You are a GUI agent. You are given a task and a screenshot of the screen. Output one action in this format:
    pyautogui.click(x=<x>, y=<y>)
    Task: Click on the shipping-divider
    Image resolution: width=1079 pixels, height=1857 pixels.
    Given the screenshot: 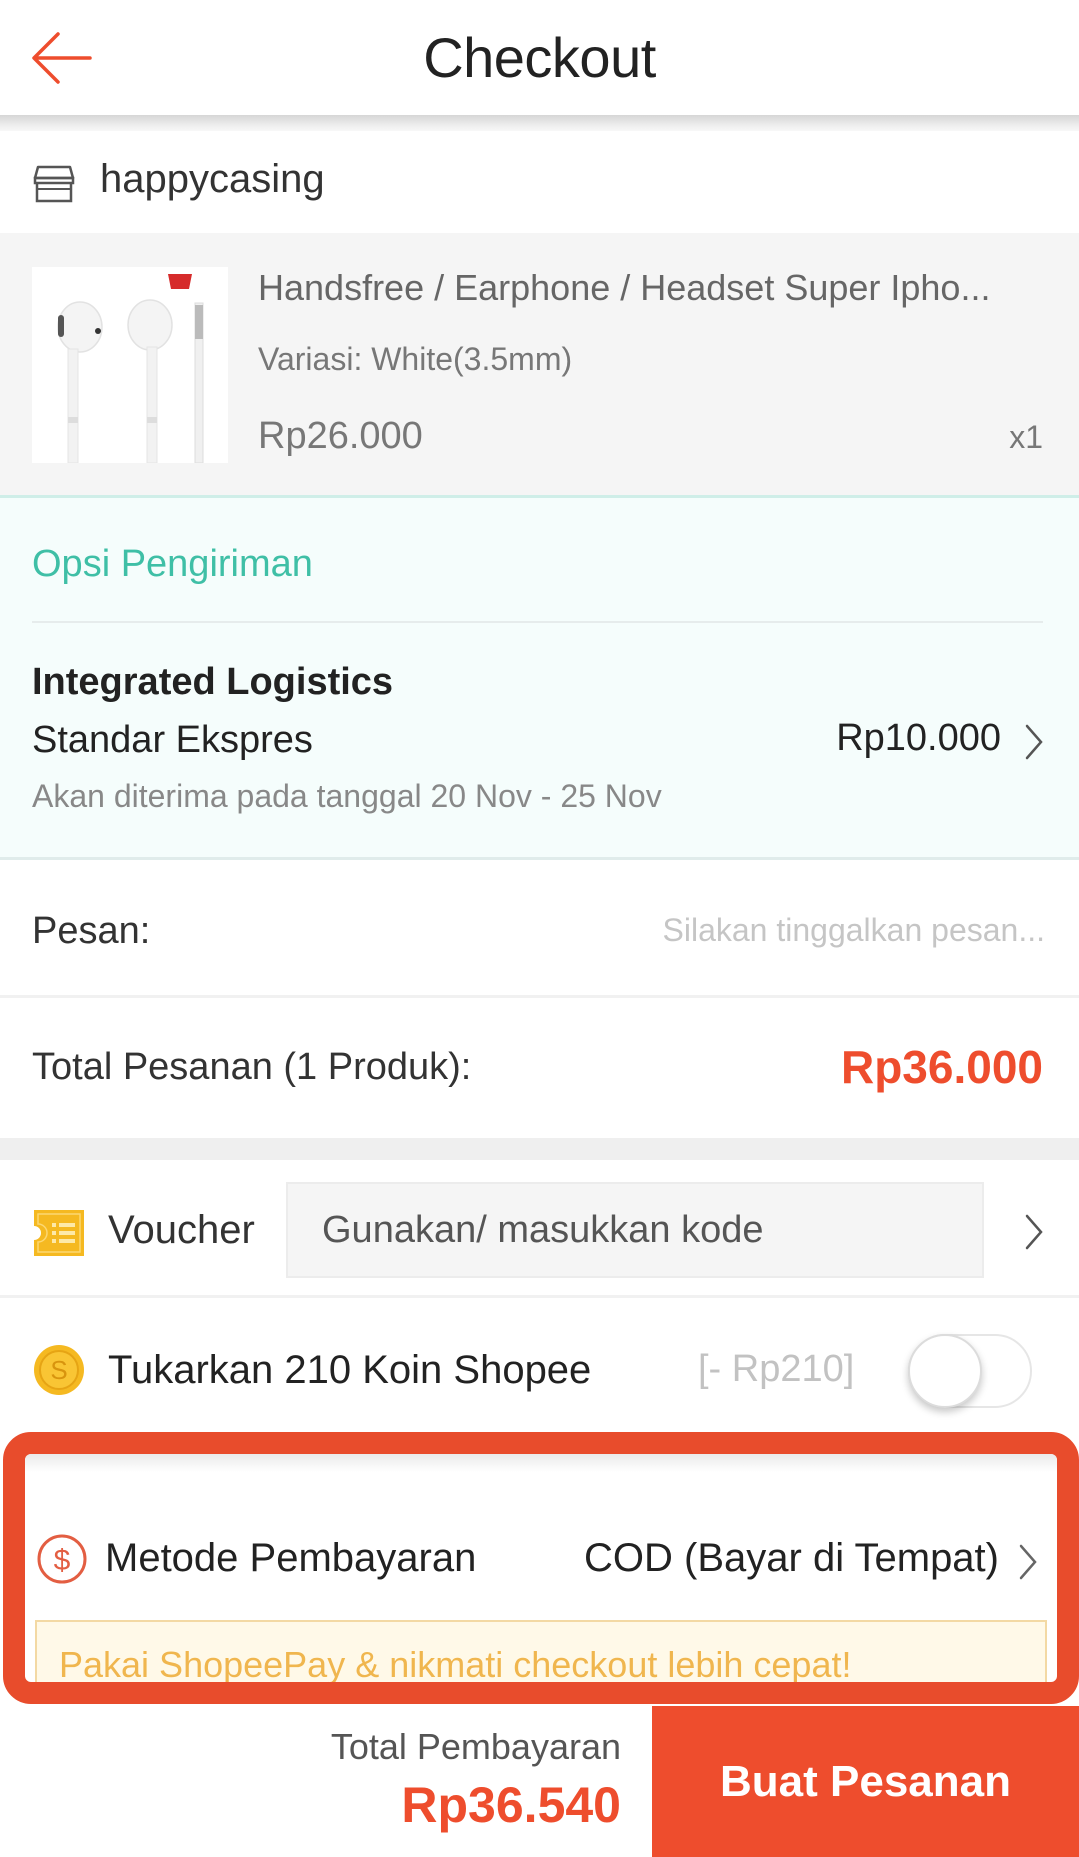 What is the action you would take?
    pyautogui.click(x=537, y=622)
    